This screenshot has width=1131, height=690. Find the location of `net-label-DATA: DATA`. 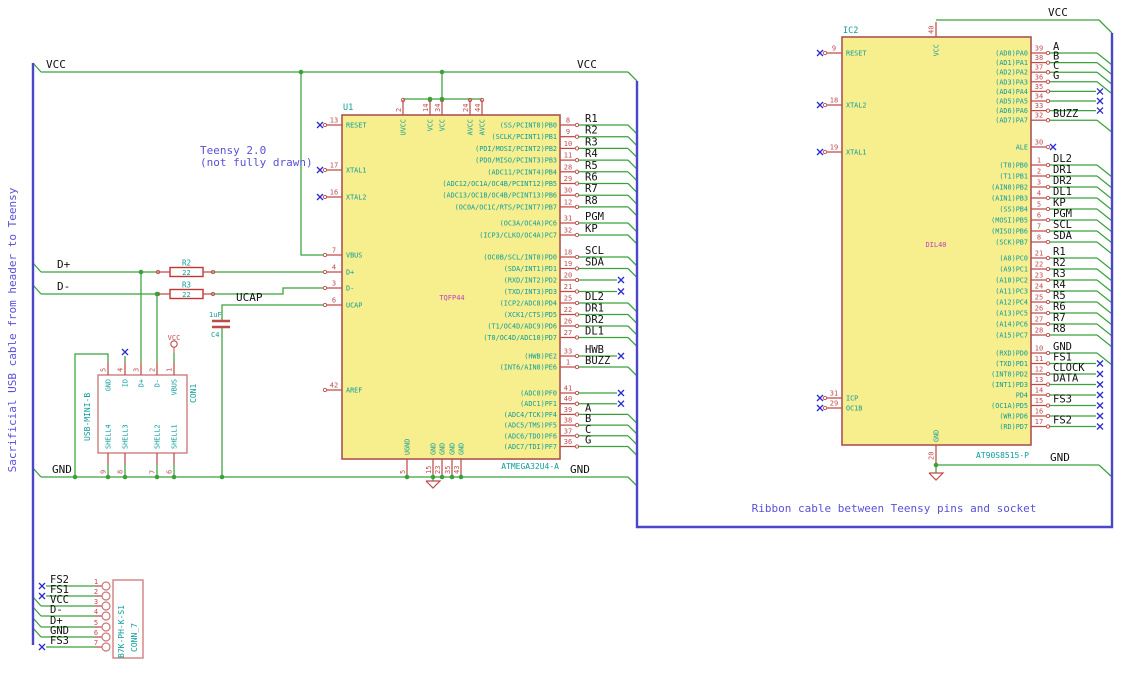

net-label-DATA: DATA is located at coordinates (1066, 379).